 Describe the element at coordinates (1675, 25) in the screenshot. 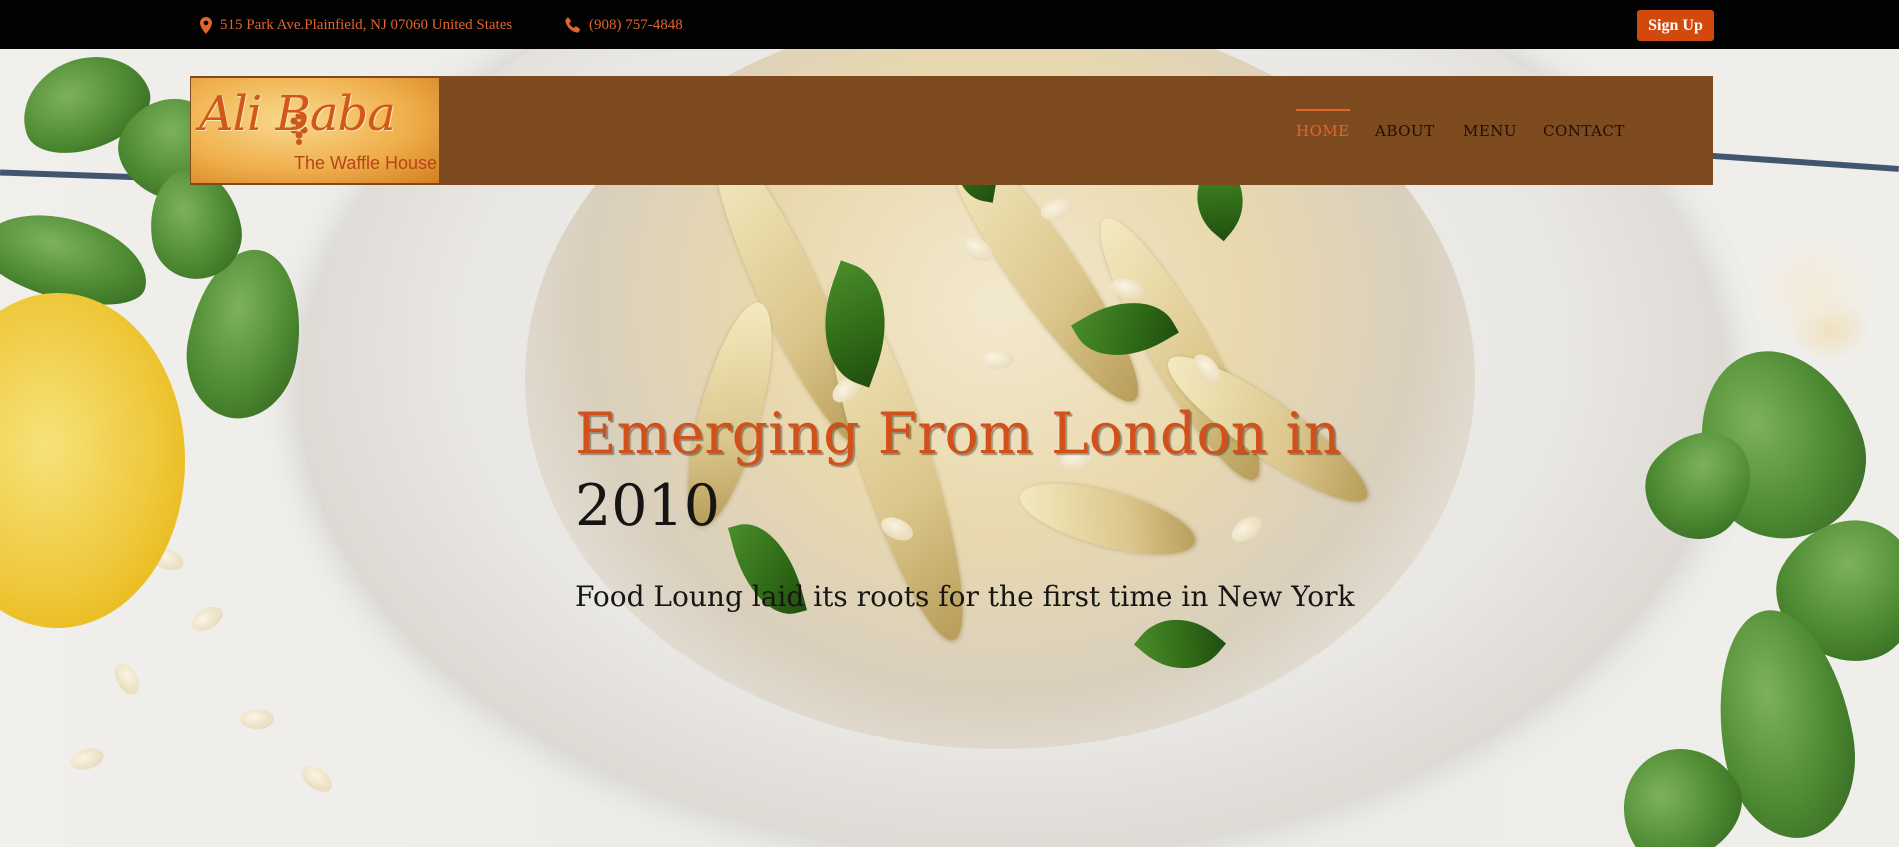

I see `sign-up-button: Sign Up` at that location.